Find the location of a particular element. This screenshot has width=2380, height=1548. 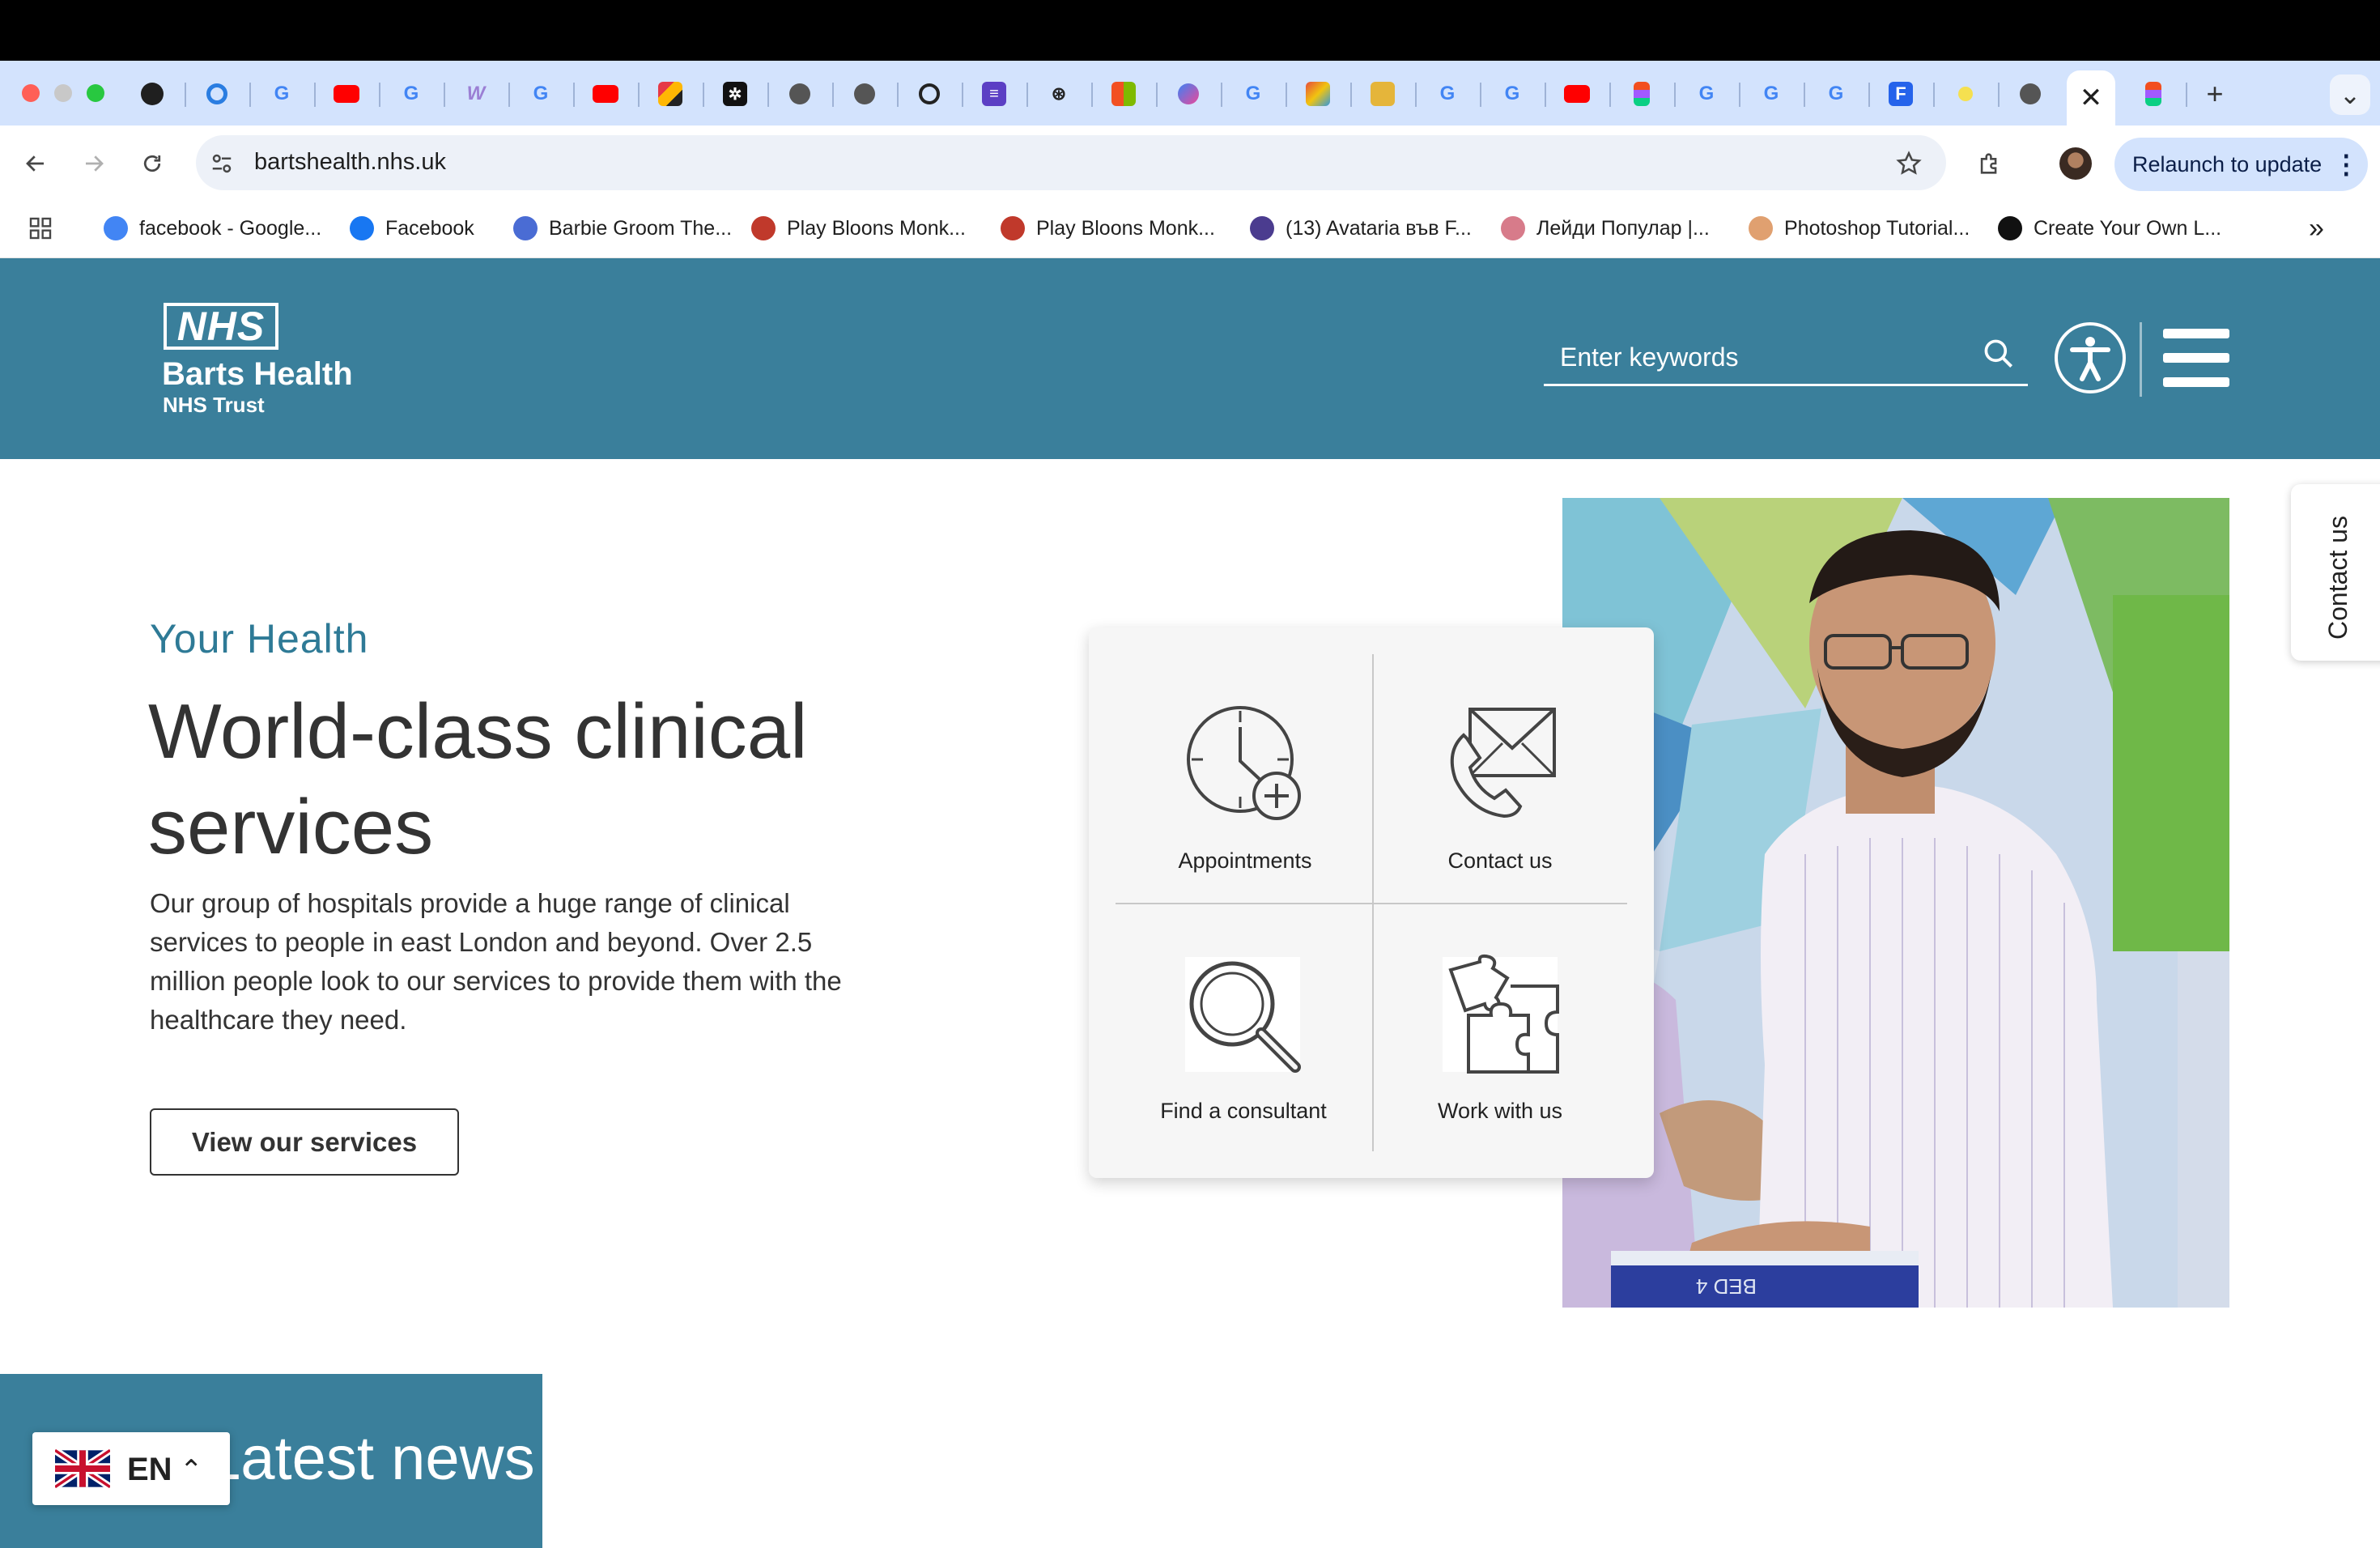

apps-button is located at coordinates (40, 228).